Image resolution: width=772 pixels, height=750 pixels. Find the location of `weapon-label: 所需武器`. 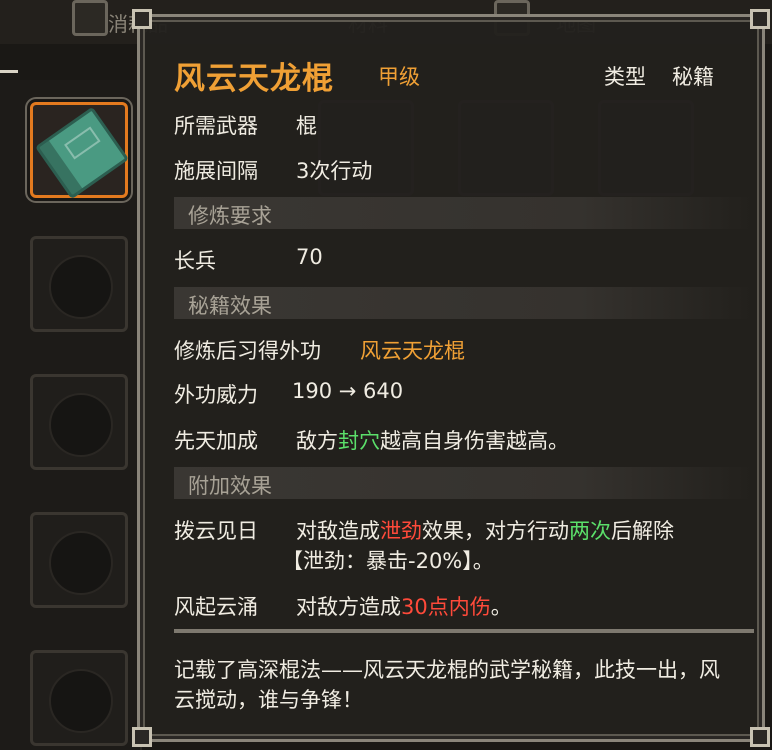

weapon-label: 所需武器 is located at coordinates (216, 126).